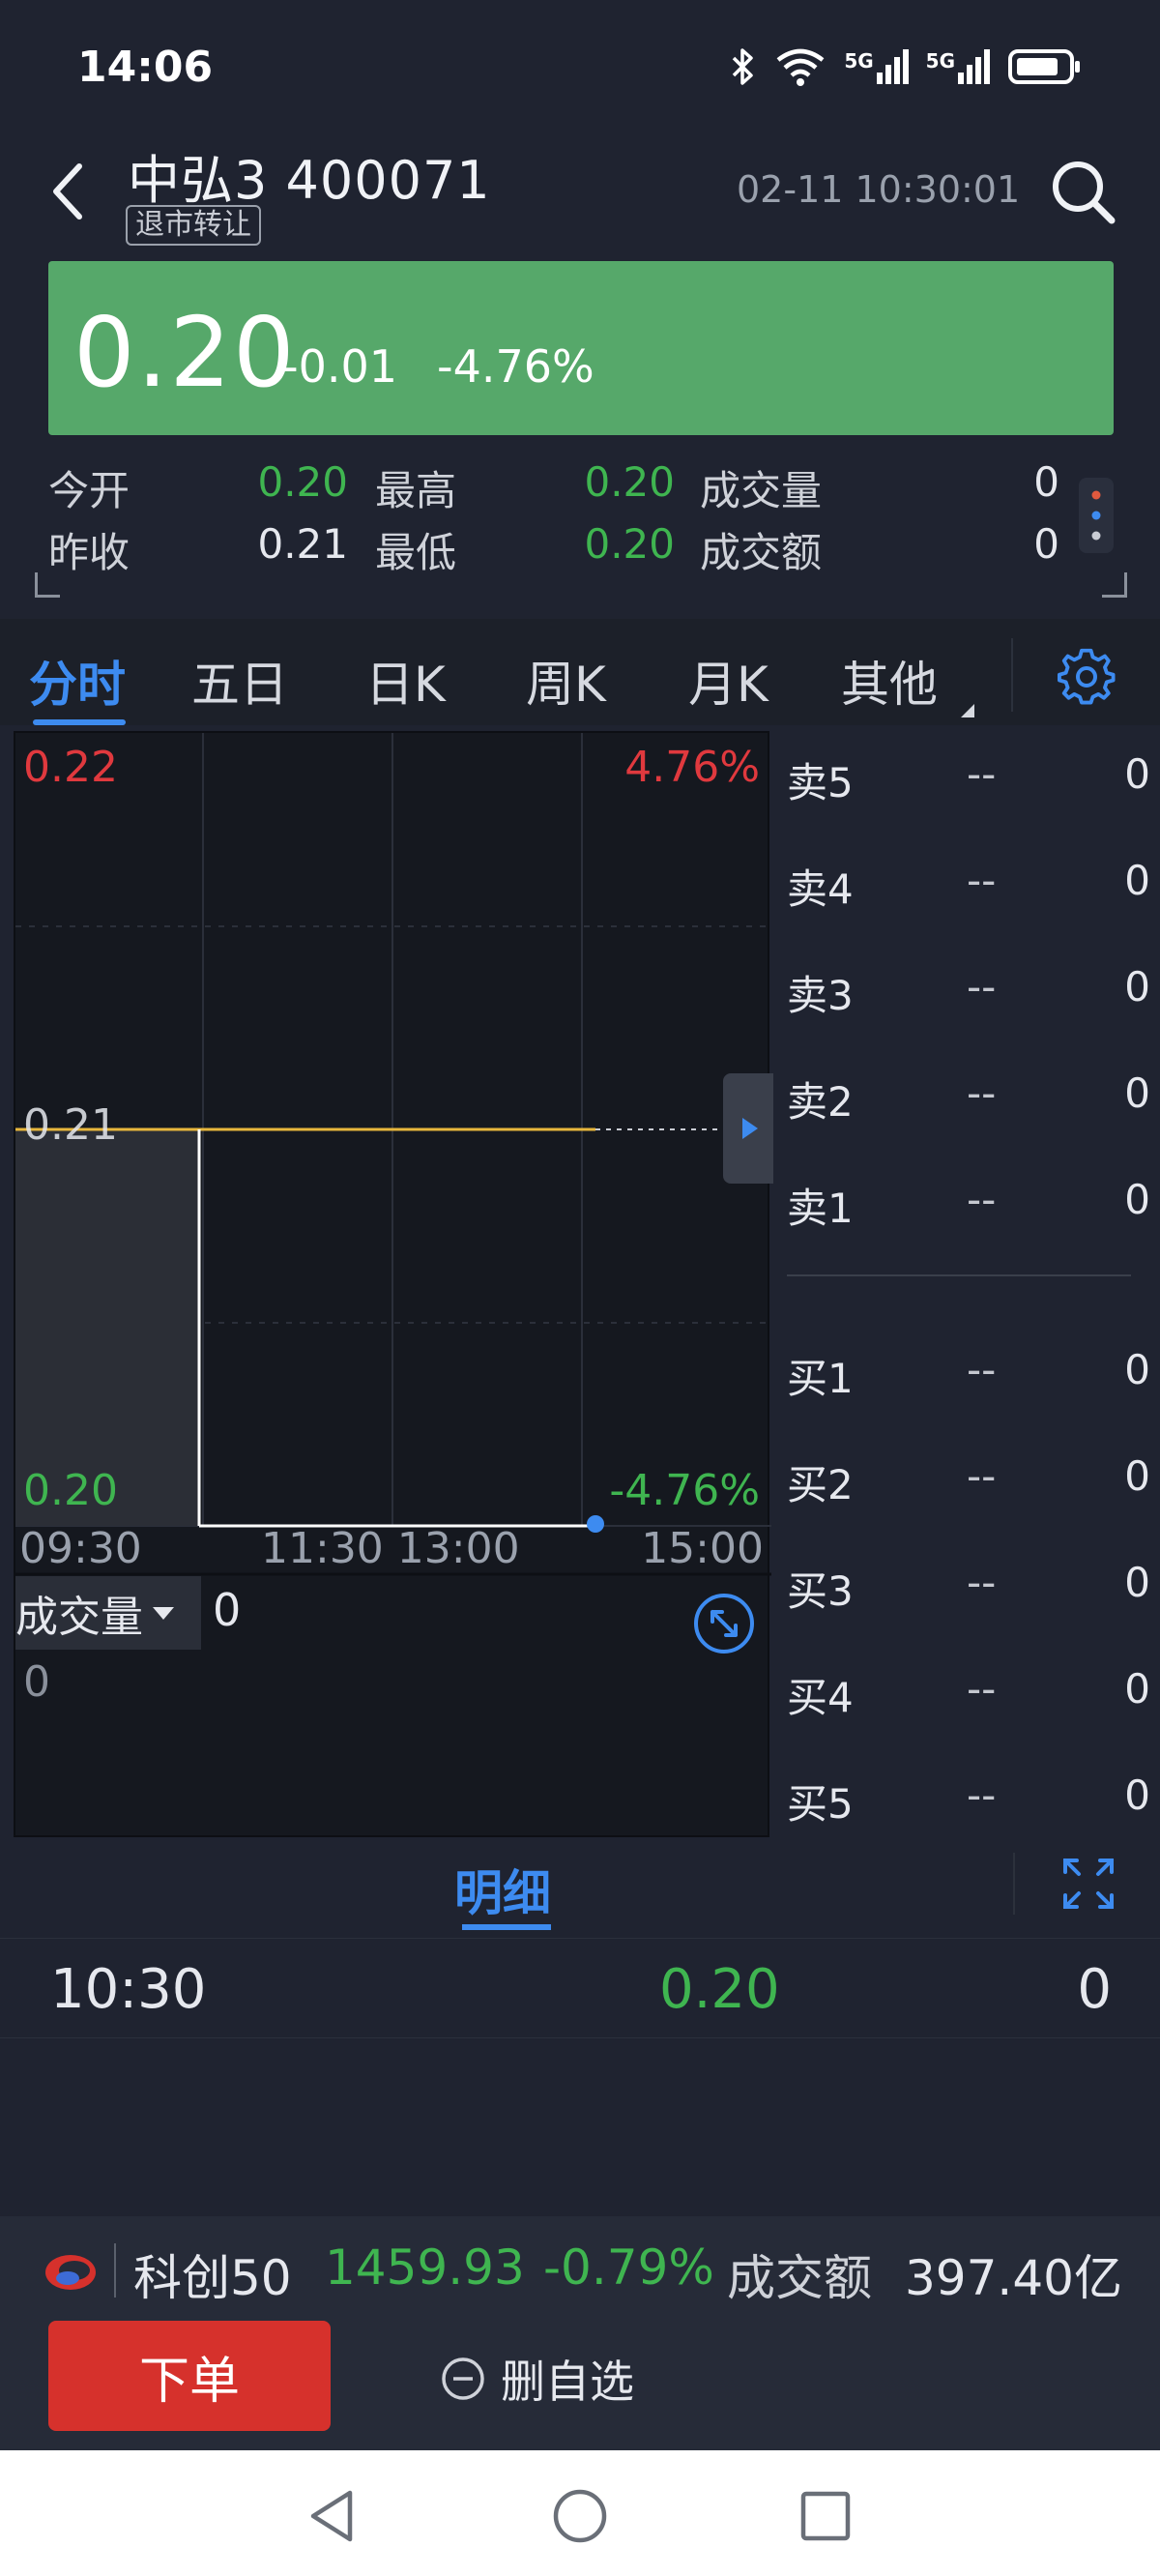 This screenshot has width=1160, height=2576. I want to click on bid-label: 买2, so click(821, 1484).